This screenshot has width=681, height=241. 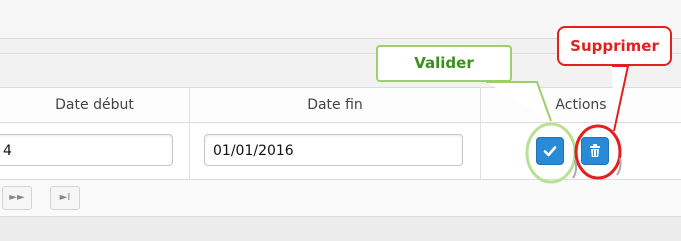 I want to click on supprimer-callout-pointer, so click(x=621, y=98).